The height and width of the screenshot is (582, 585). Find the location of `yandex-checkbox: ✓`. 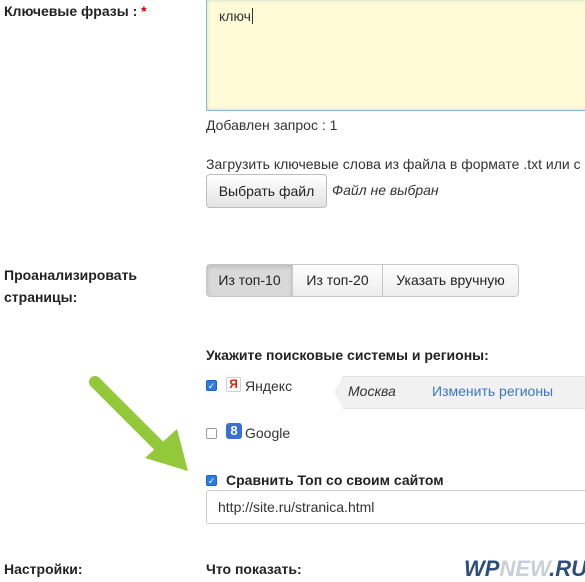

yandex-checkbox: ✓ is located at coordinates (211, 385).